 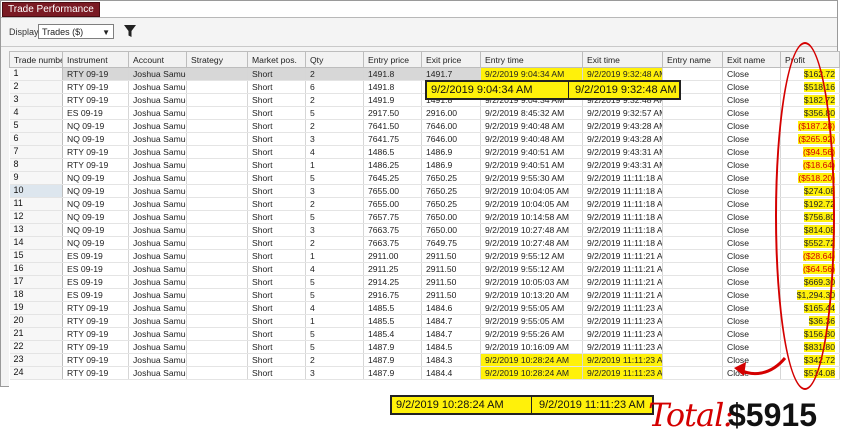 I want to click on column-header: Instrument, so click(x=95, y=59).